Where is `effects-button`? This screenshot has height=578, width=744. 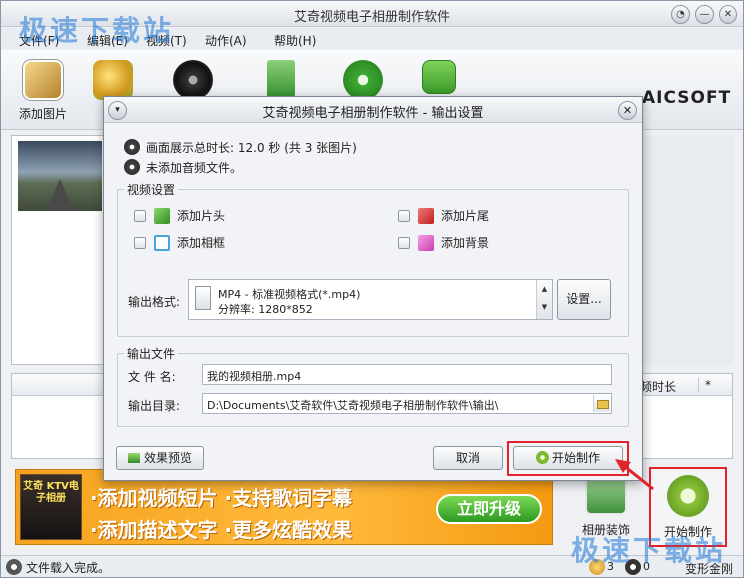
effects-button is located at coordinates (113, 80).